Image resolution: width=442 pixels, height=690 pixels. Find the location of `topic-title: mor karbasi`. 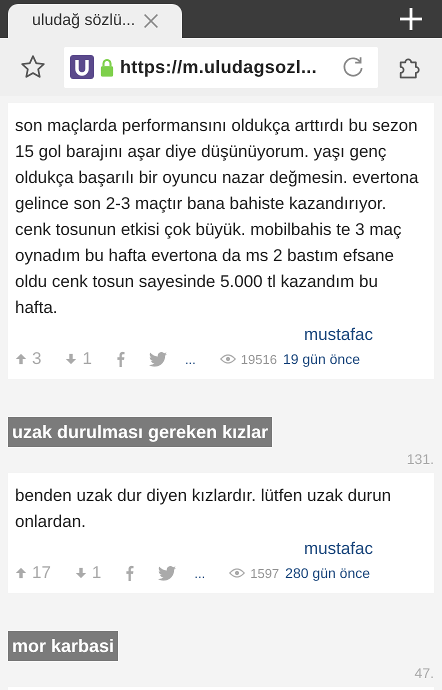

topic-title: mor karbasi is located at coordinates (63, 646).